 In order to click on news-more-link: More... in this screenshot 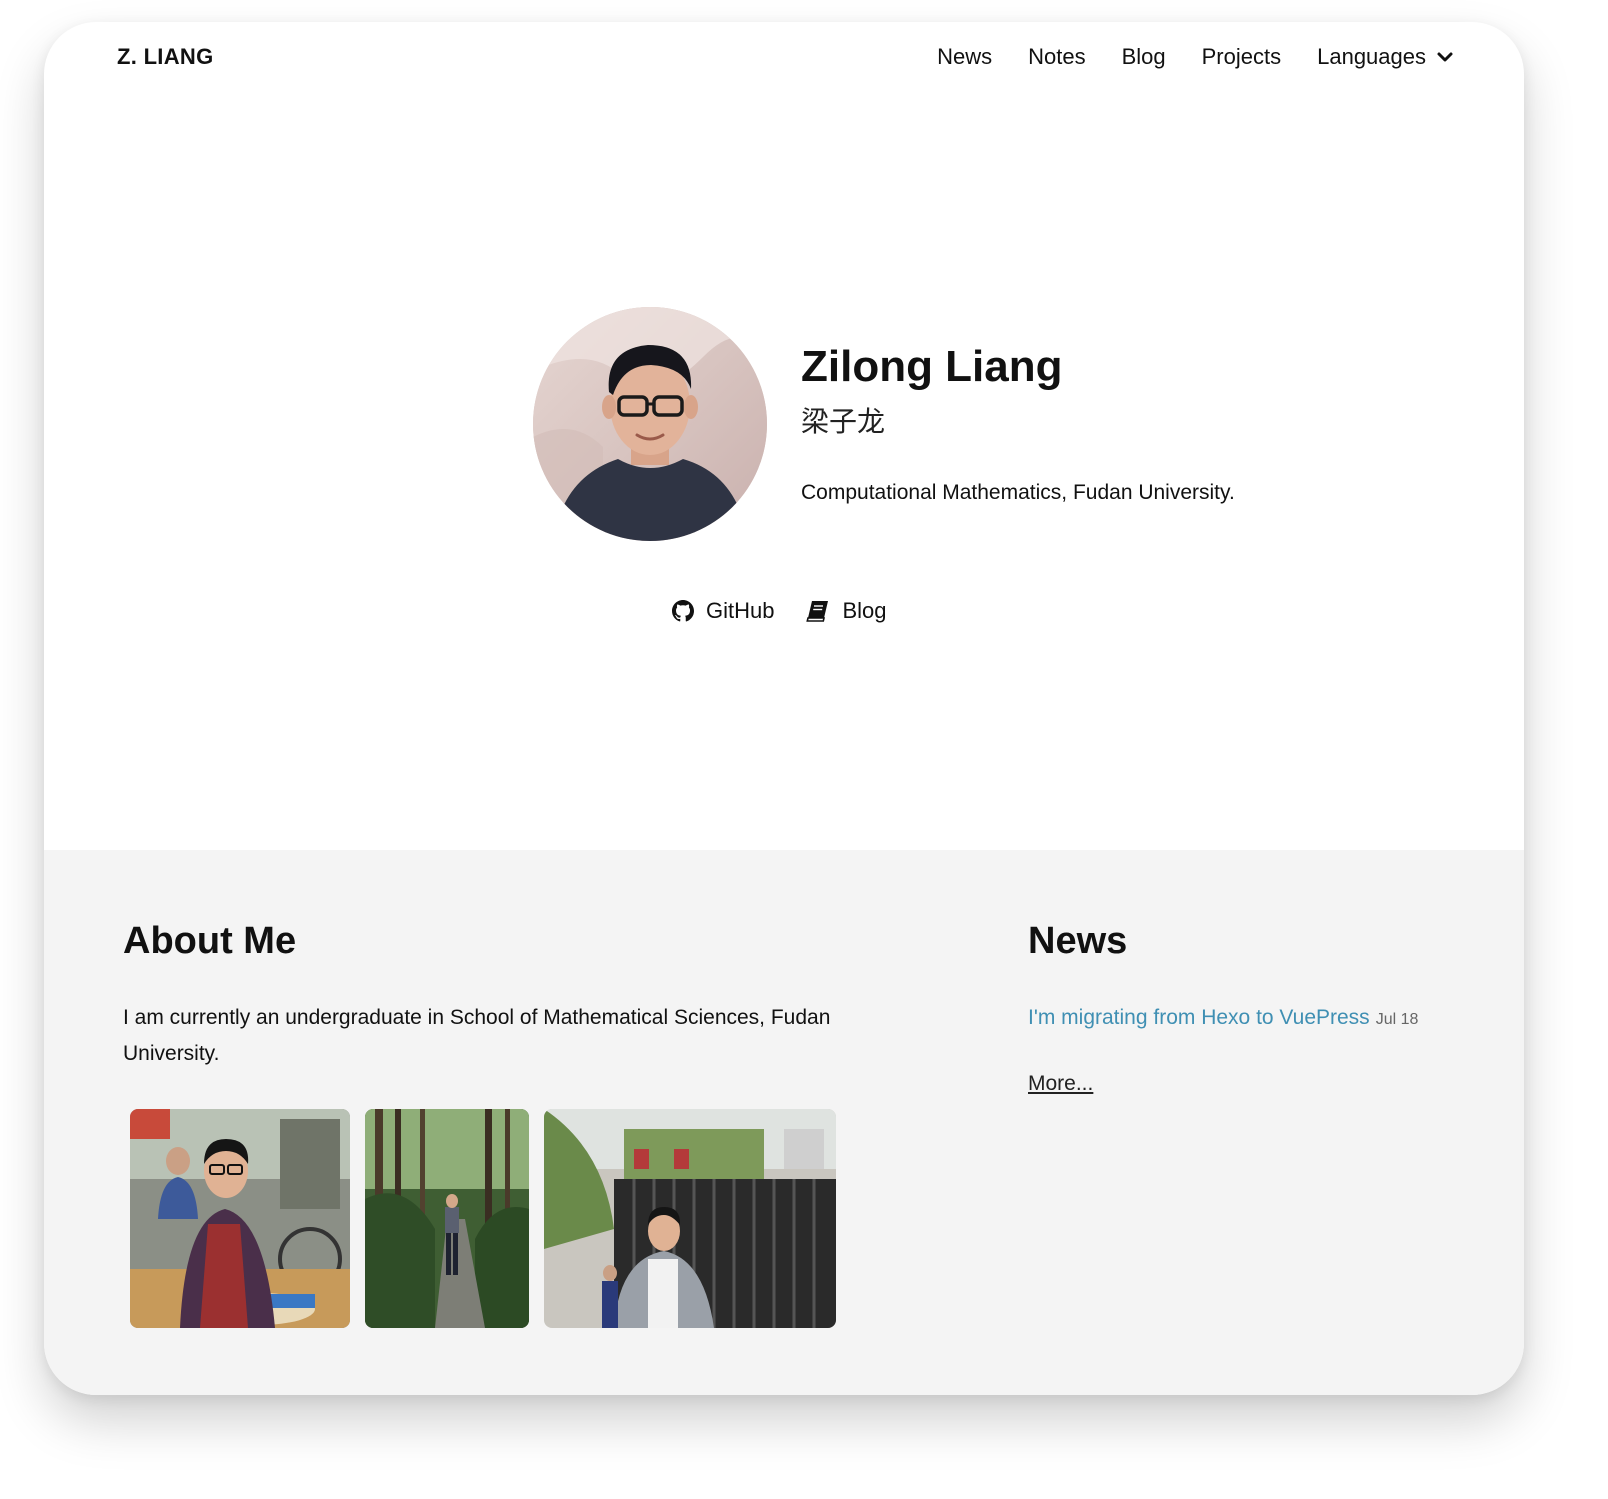, I will do `click(1060, 1084)`.